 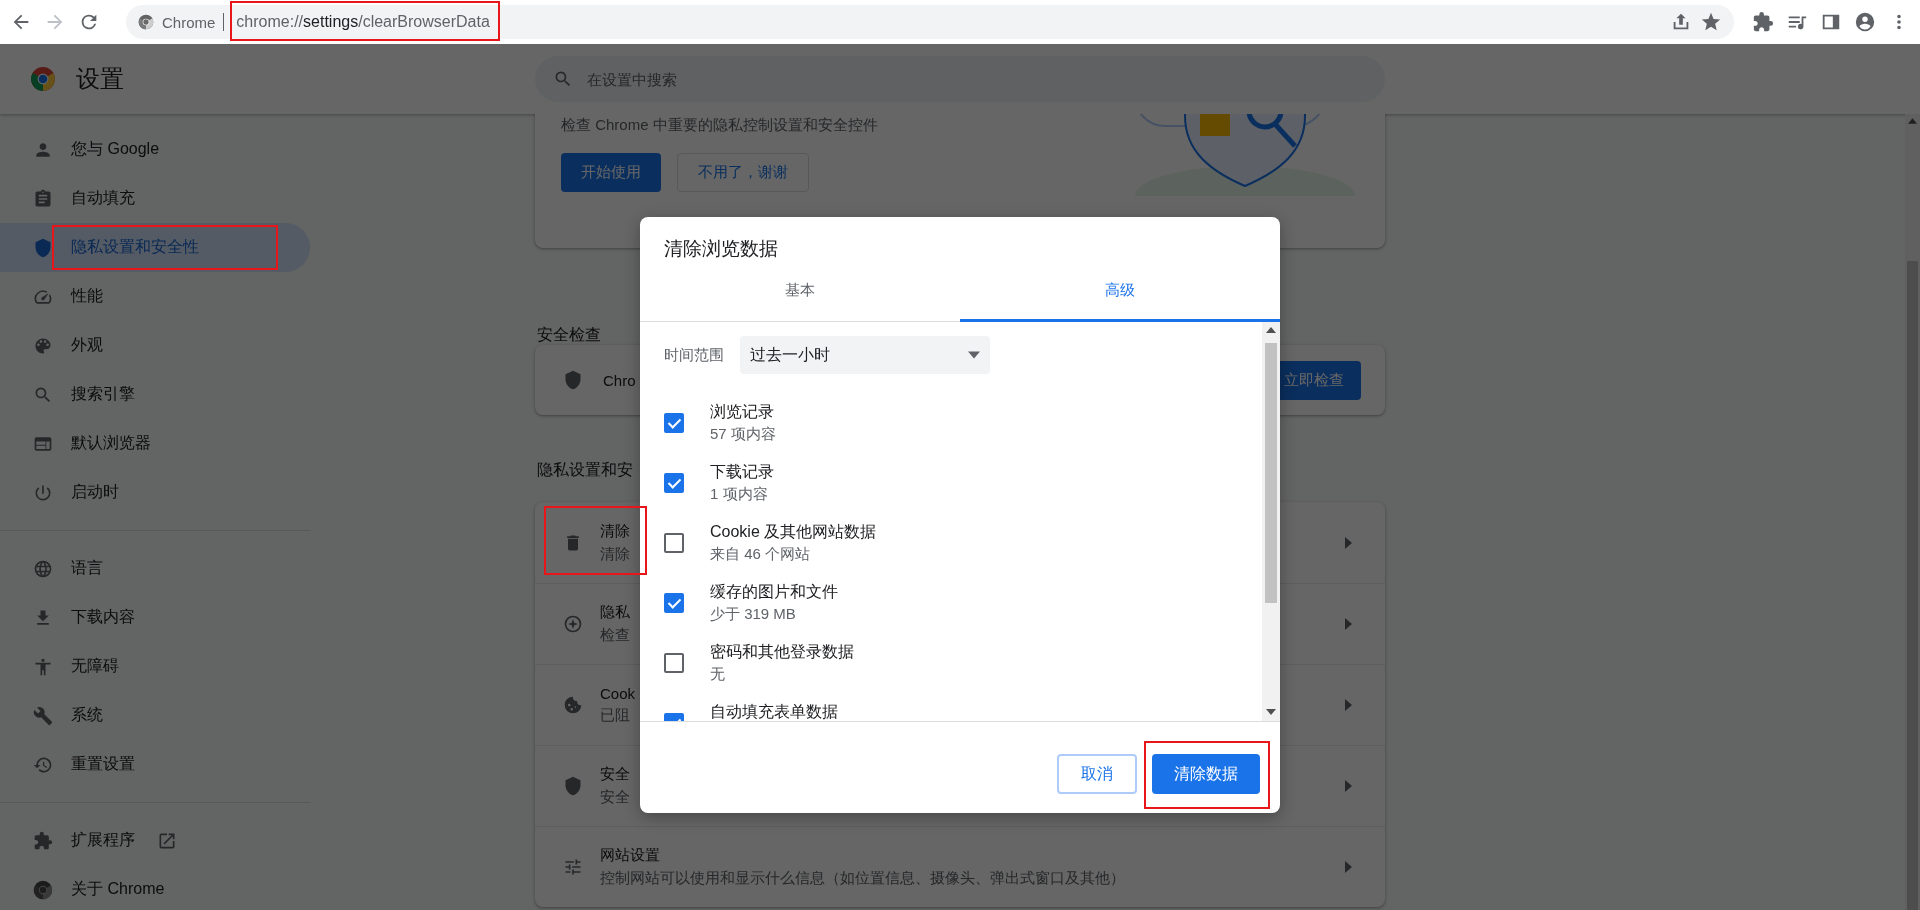 What do you see at coordinates (774, 592) in the screenshot?
I see `option-title: 缓存的图片和文件` at bounding box center [774, 592].